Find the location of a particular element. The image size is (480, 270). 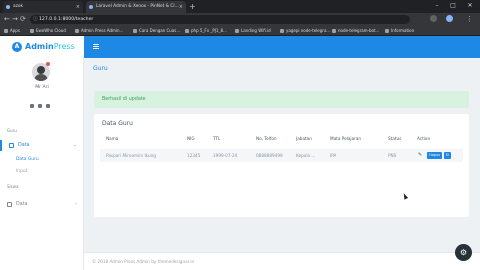

bookmark-label: Information is located at coordinates (403, 30).